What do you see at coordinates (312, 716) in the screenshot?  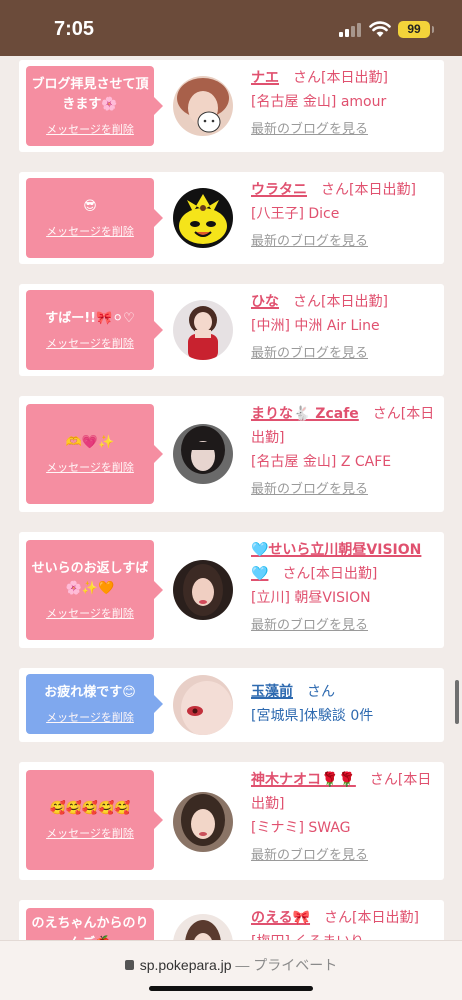 I see `shop-info: [宮城県]体験談 0件` at bounding box center [312, 716].